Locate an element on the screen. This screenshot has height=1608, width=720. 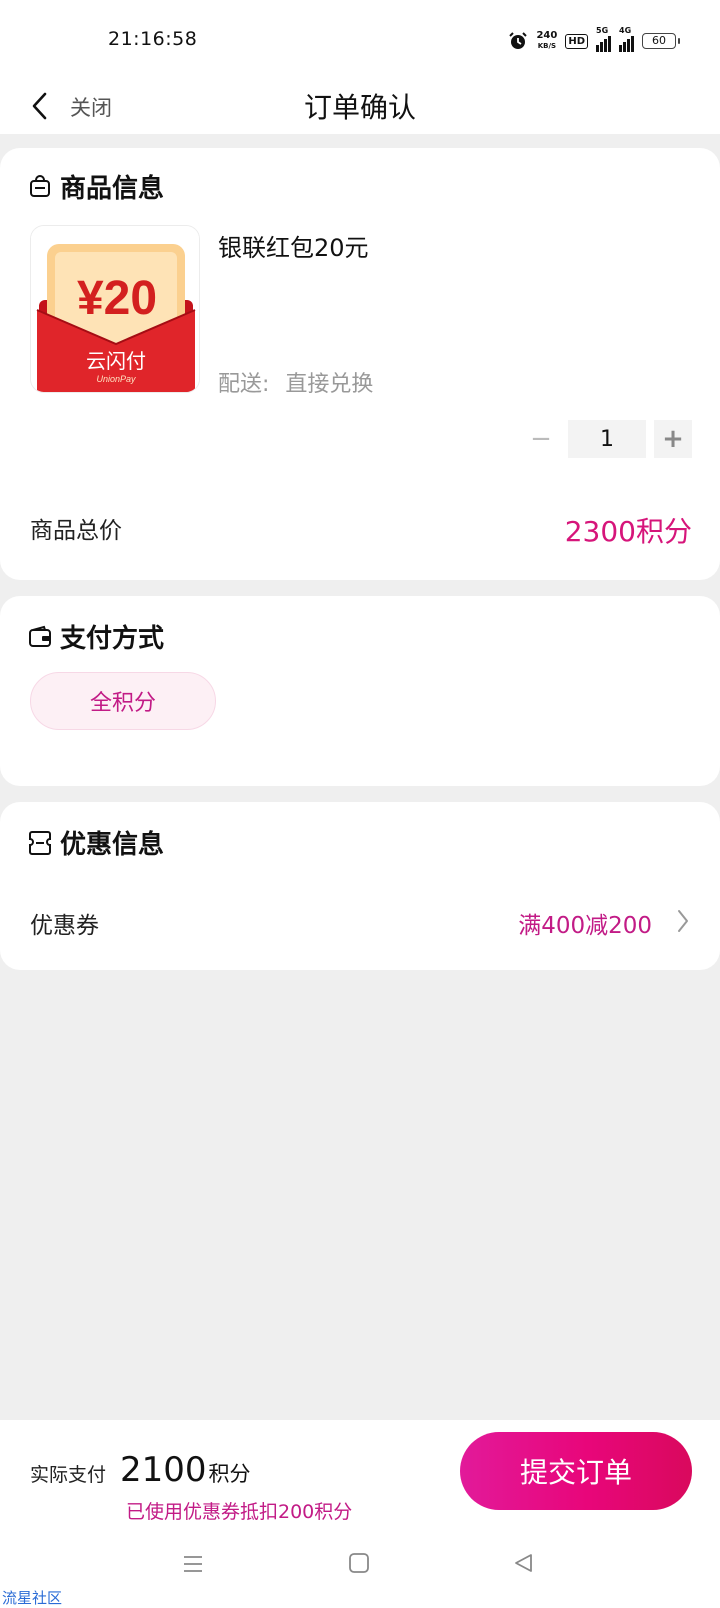
product-section-title: 商品信息 is located at coordinates (112, 189).